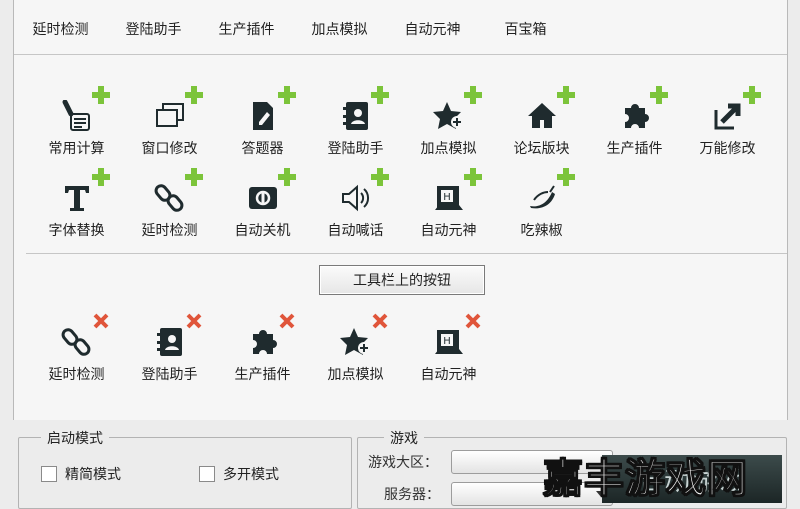 The width and height of the screenshot is (800, 509). Describe the element at coordinates (645, 478) in the screenshot. I see `watermark: 嘉丰游戏网` at that location.